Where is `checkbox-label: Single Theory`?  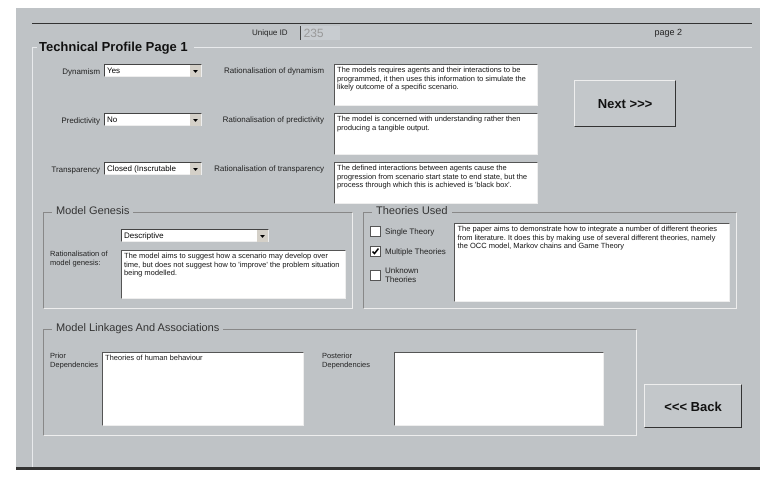 checkbox-label: Single Theory is located at coordinates (409, 231).